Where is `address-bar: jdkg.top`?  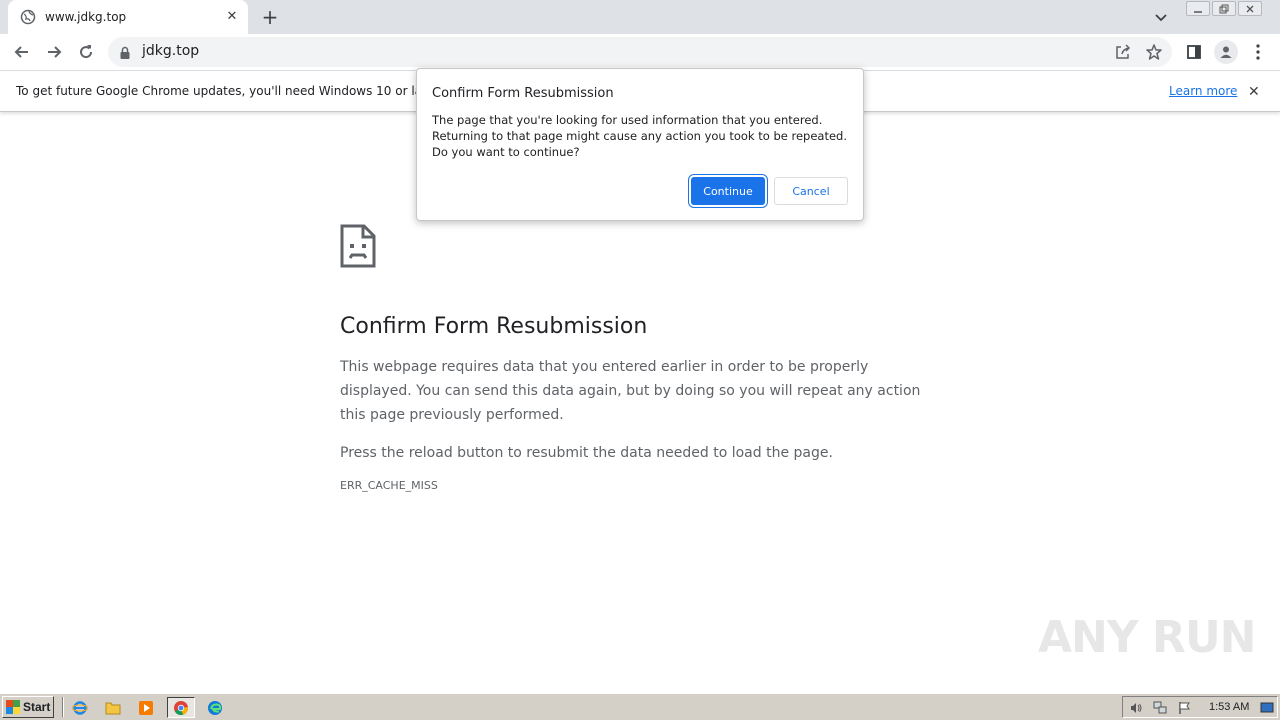 address-bar: jdkg.top is located at coordinates (640, 52).